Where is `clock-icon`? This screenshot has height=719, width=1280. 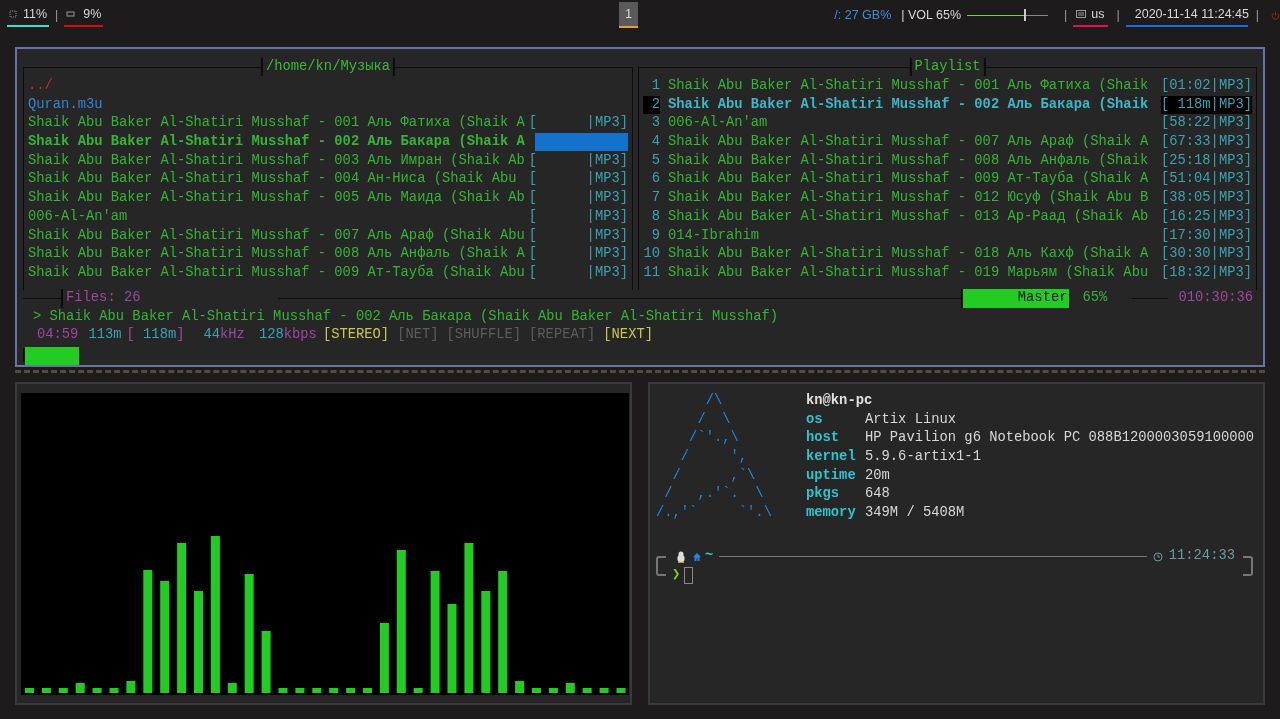
clock-icon is located at coordinates (1157, 556).